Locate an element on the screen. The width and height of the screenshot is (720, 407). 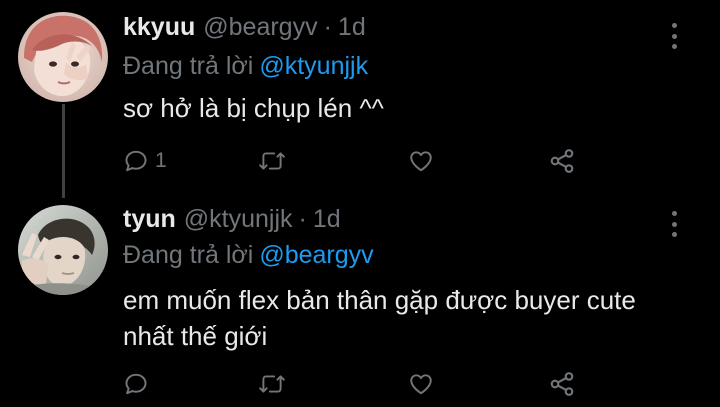
replying-to: Đang trả lời @ktyunjjk is located at coordinates (245, 66).